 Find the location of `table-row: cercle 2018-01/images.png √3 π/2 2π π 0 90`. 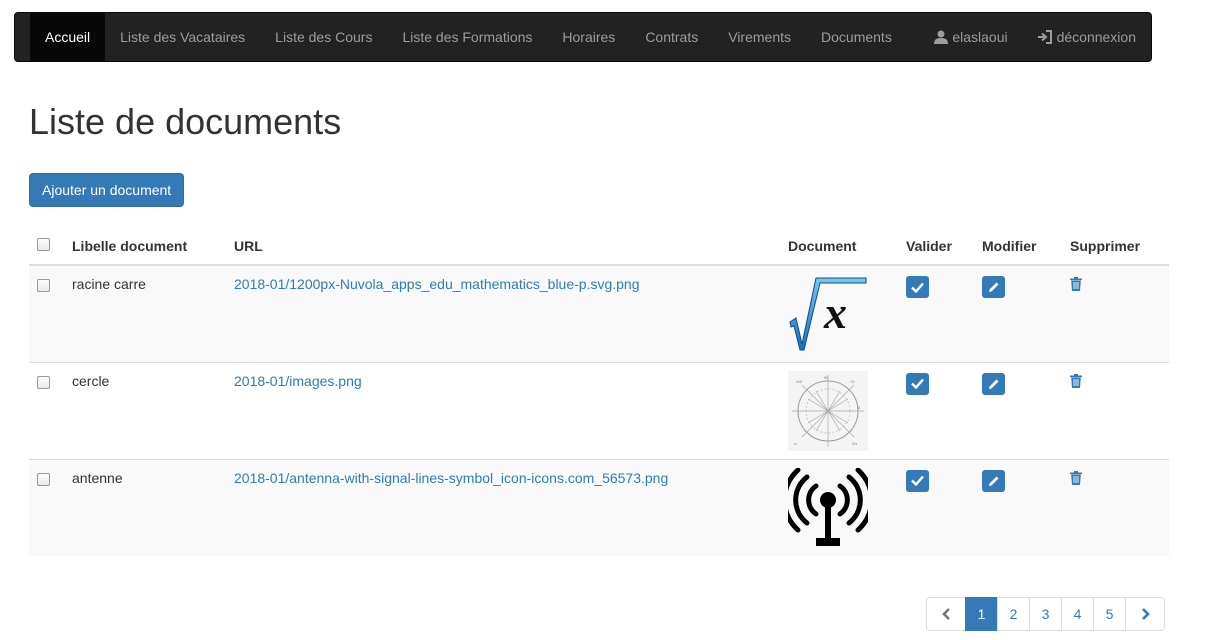

table-row: cercle 2018-01/images.png √3 π/2 2π π 0 90 is located at coordinates (599, 410).